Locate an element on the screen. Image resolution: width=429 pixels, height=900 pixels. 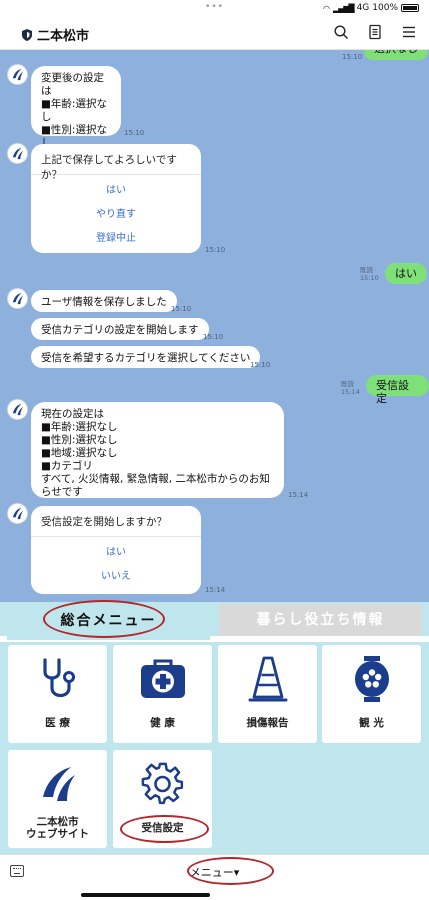
notes-icon is located at coordinates (375, 32).